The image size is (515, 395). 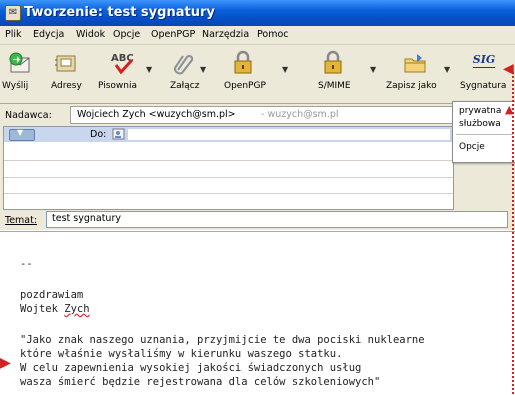 What do you see at coordinates (203, 69) in the screenshot?
I see `attach-dropdown-icon: ▼` at bounding box center [203, 69].